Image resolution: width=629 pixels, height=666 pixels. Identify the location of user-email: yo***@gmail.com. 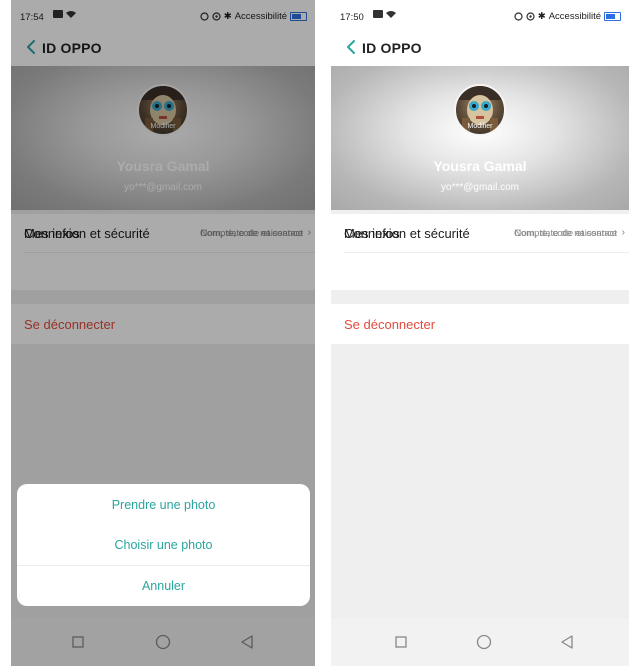
(480, 187).